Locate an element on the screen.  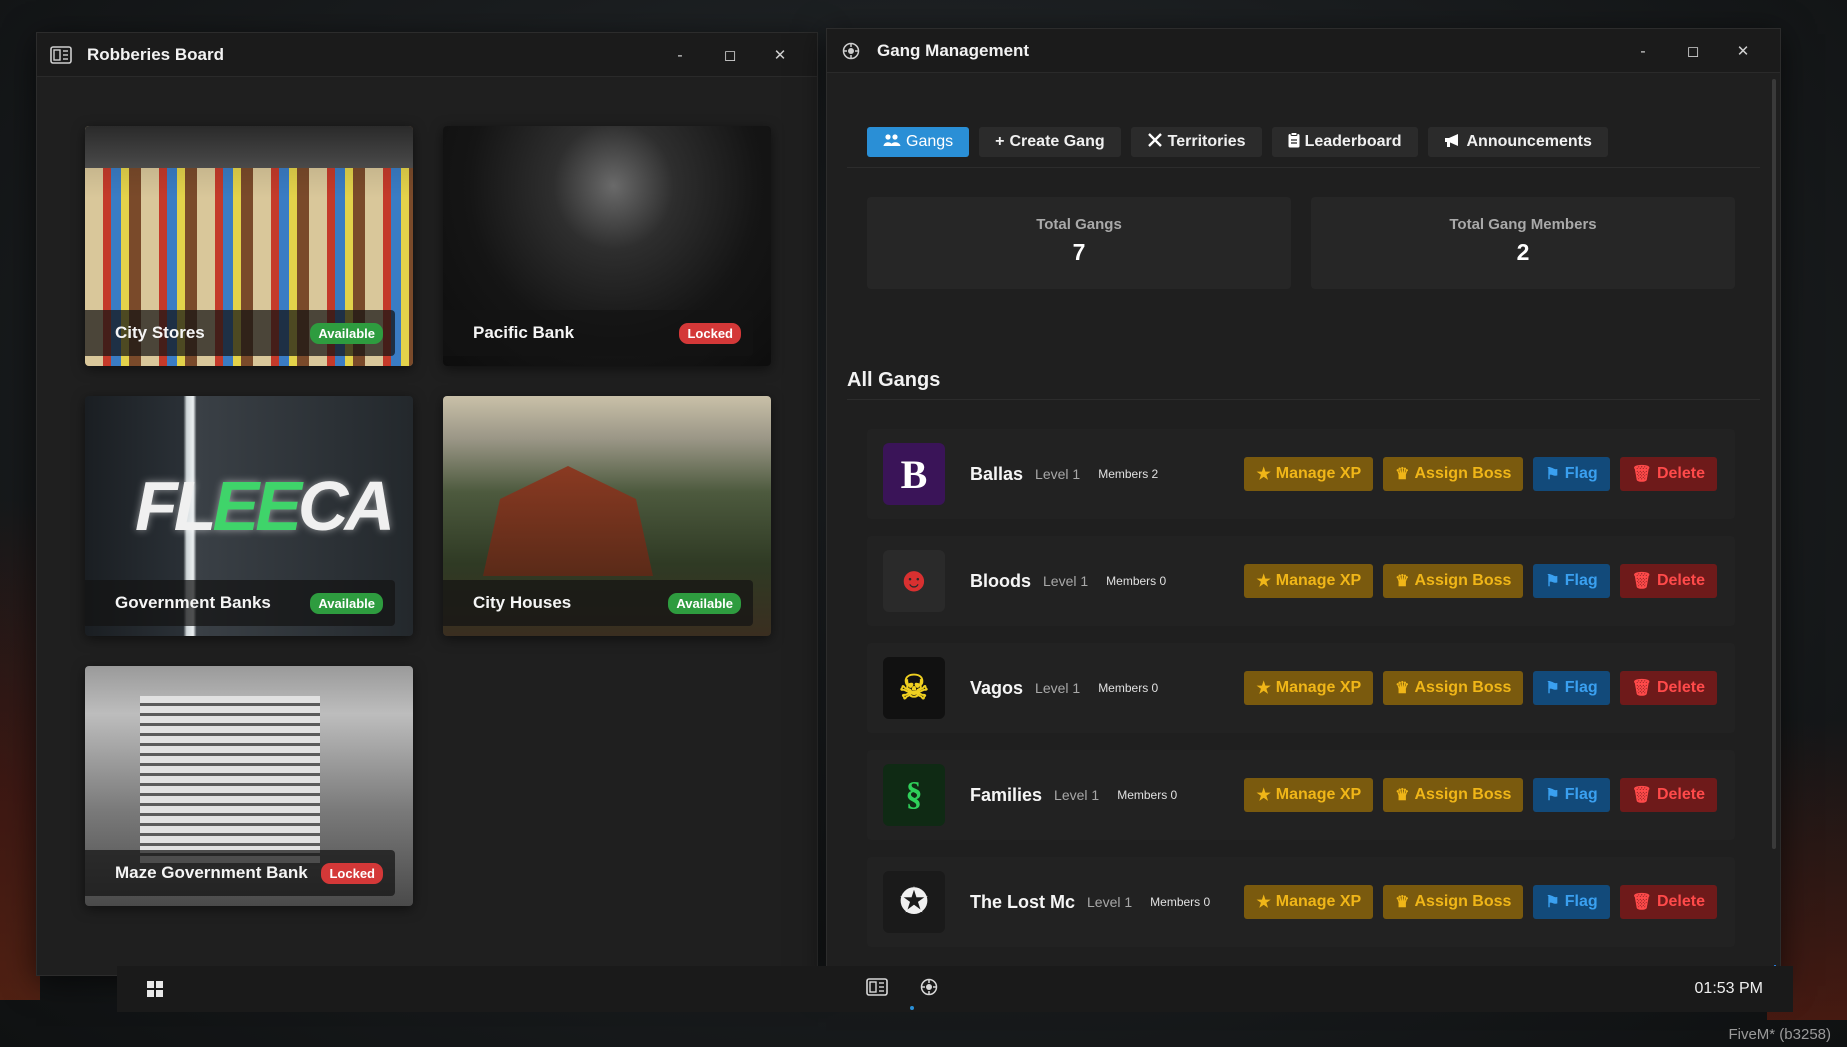
robbery-card-government-banks: FLEECA Government Banks Available is located at coordinates (249, 516).